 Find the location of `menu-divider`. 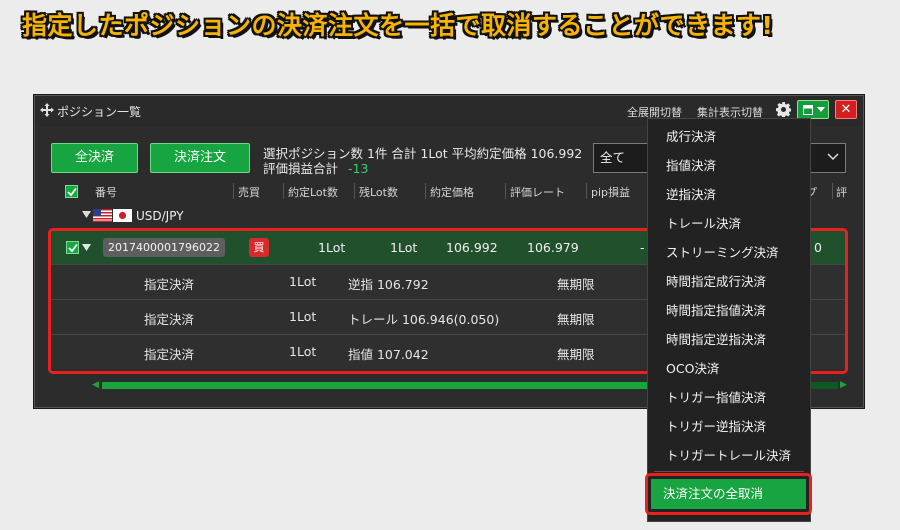

menu-divider is located at coordinates (729, 471).